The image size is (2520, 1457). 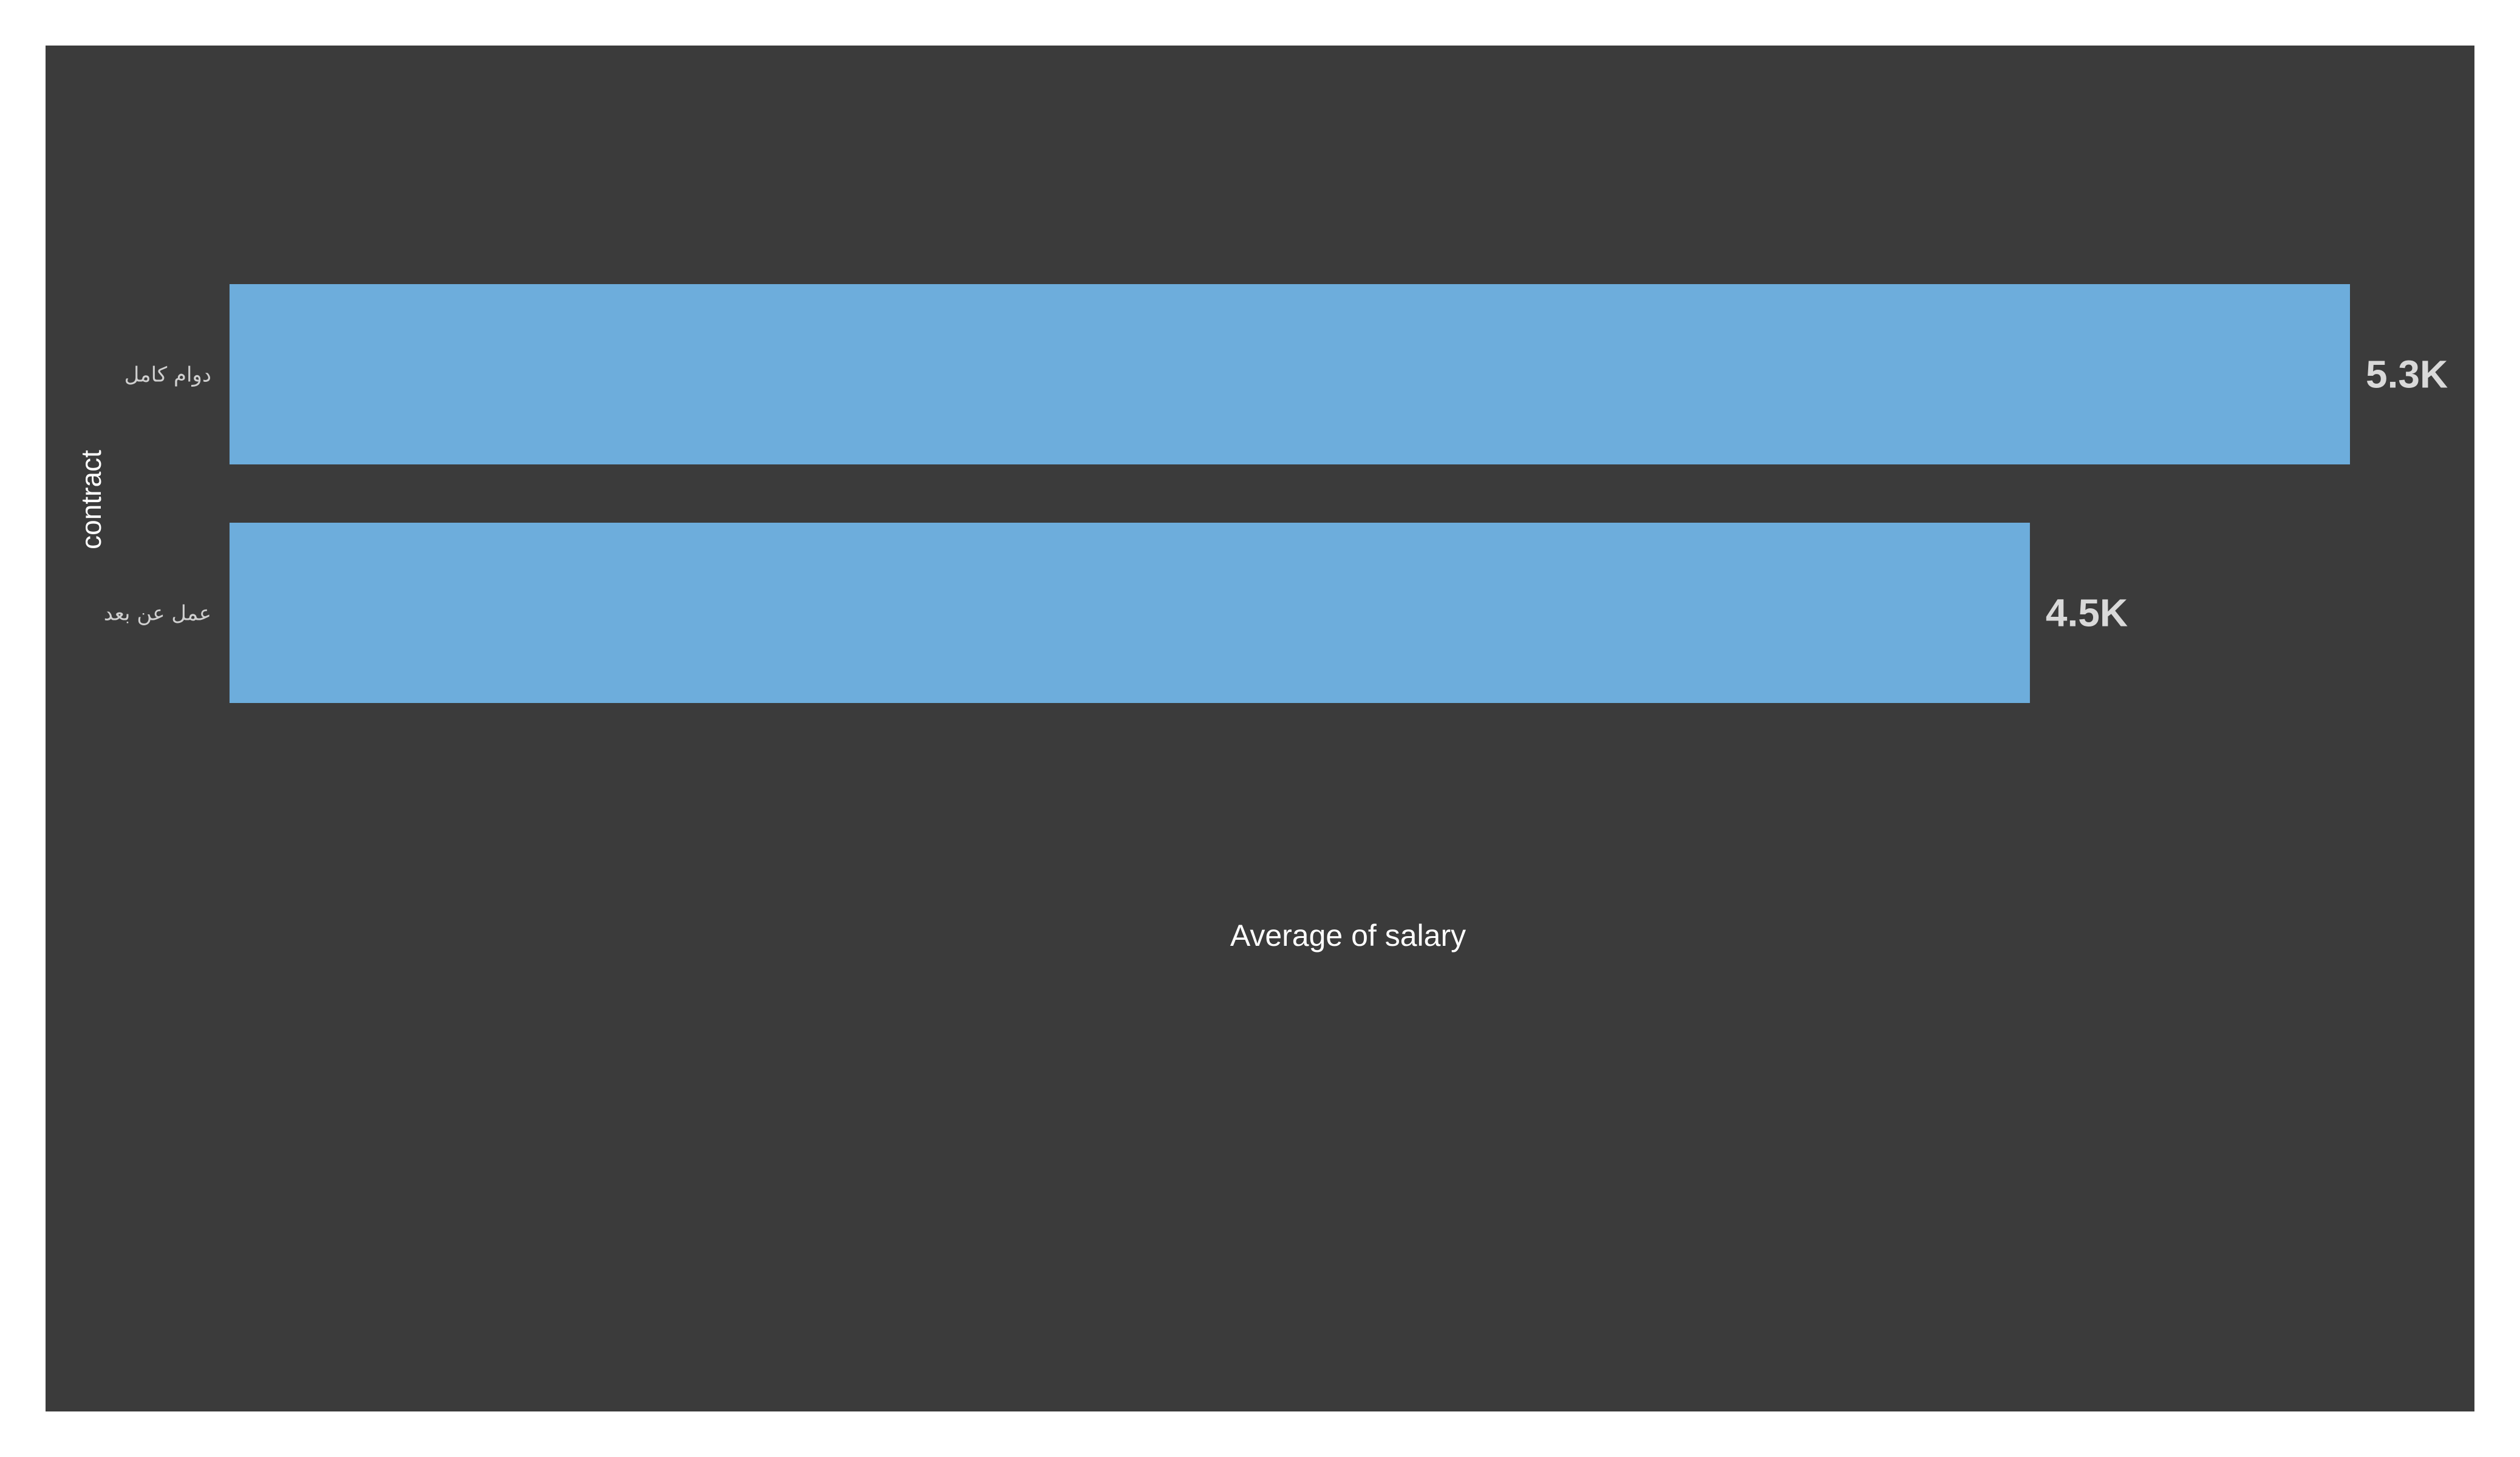 What do you see at coordinates (2087, 613) in the screenshot?
I see `data-label-2: 4.5K` at bounding box center [2087, 613].